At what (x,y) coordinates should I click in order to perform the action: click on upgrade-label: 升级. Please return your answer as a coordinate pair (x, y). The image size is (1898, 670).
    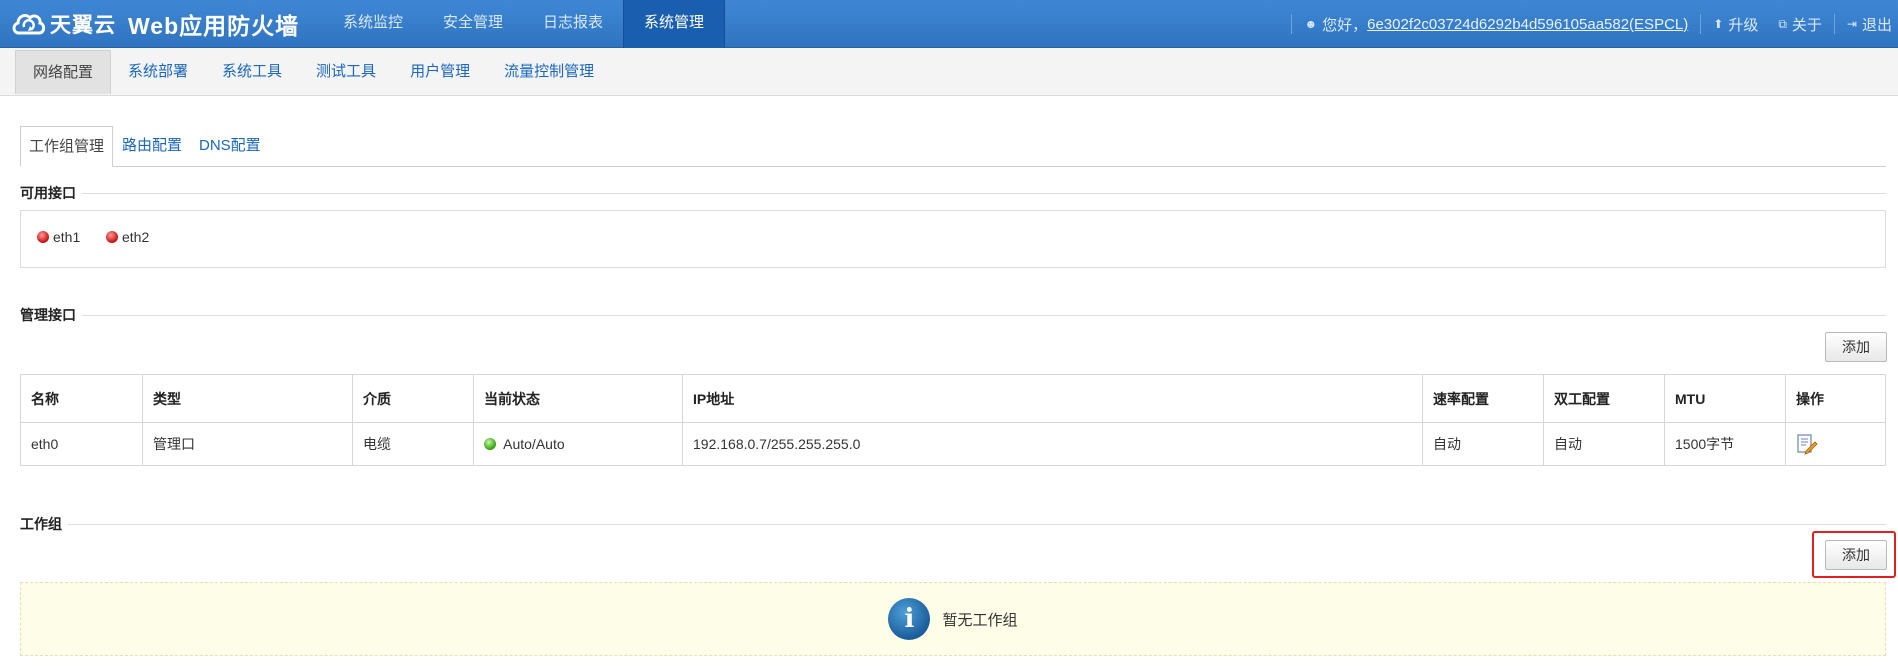
    Looking at the image, I should click on (1743, 25).